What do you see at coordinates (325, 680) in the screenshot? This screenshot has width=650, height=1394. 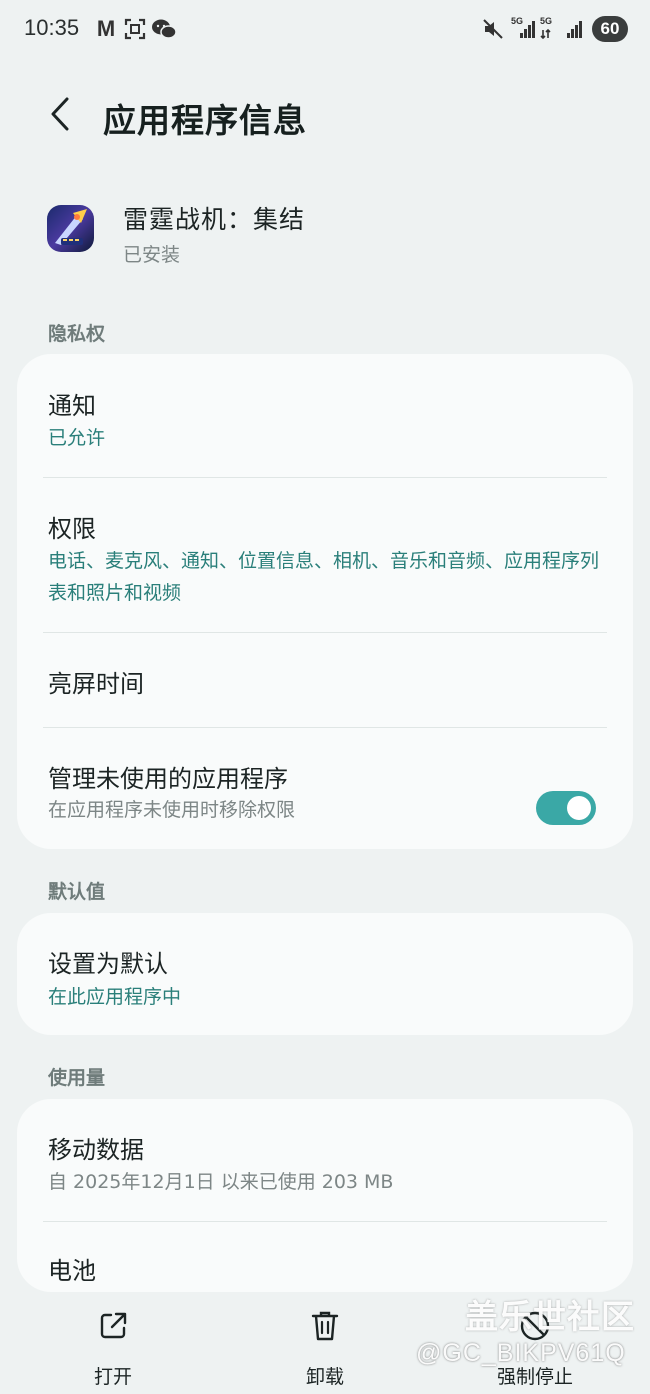 I see `screen-time-row: 亮屏时间` at bounding box center [325, 680].